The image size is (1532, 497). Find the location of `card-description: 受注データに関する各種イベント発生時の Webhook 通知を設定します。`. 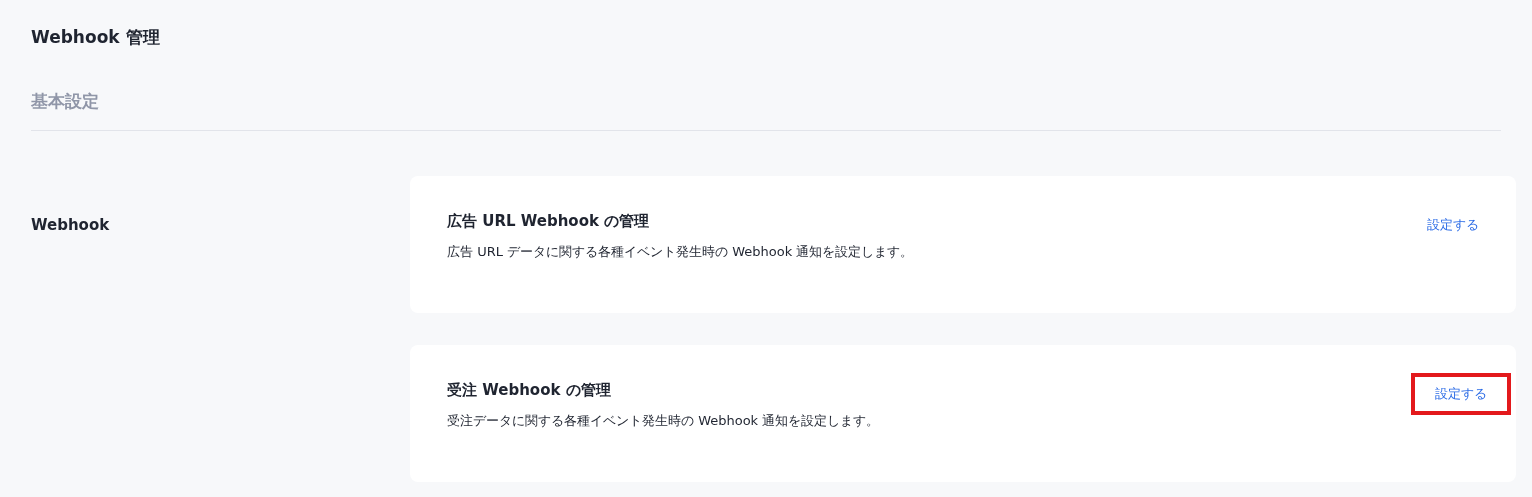

card-description: 受注データに関する各種イベント発生時の Webhook 通知を設定します。 is located at coordinates (663, 421).